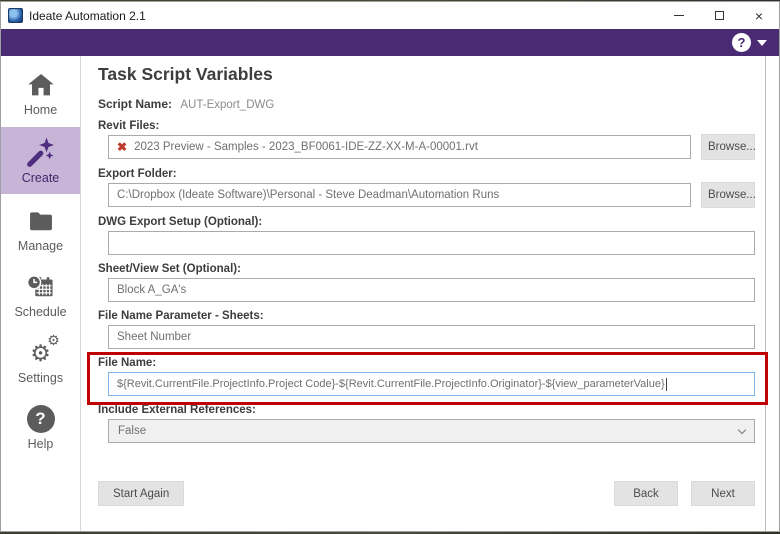 The image size is (780, 534). Describe the element at coordinates (40, 311) in the screenshot. I see `sidebar-item-label: Schedule` at that location.